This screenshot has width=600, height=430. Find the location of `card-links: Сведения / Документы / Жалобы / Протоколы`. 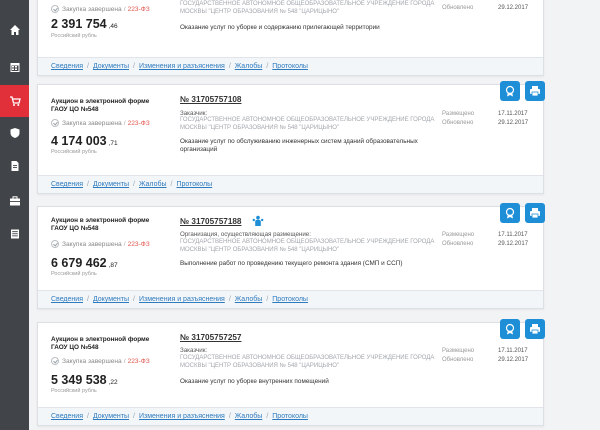

card-links: Сведения / Документы / Жалобы / Протоколы is located at coordinates (290, 184).